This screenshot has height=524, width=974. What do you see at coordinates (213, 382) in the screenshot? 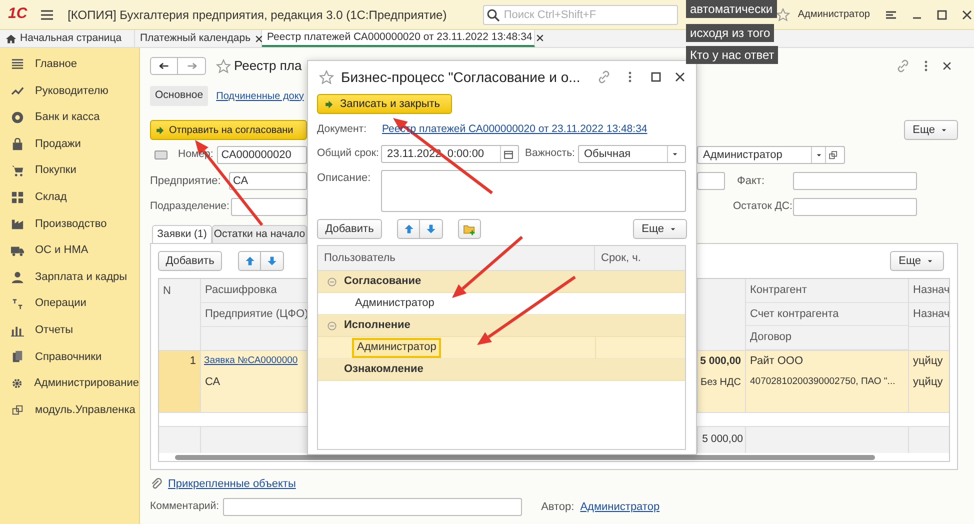
I see `table-cell-text: СА` at bounding box center [213, 382].